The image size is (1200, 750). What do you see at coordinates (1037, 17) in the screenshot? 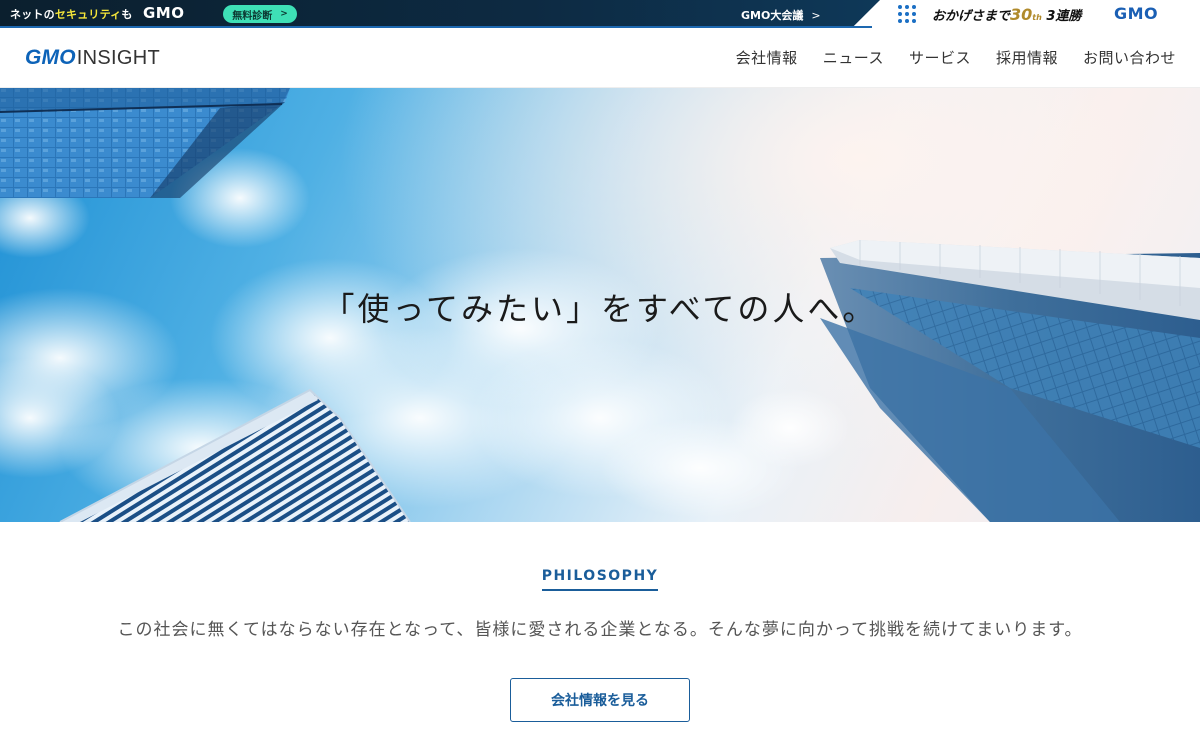
I see `slogan-ordinal: th` at bounding box center [1037, 17].